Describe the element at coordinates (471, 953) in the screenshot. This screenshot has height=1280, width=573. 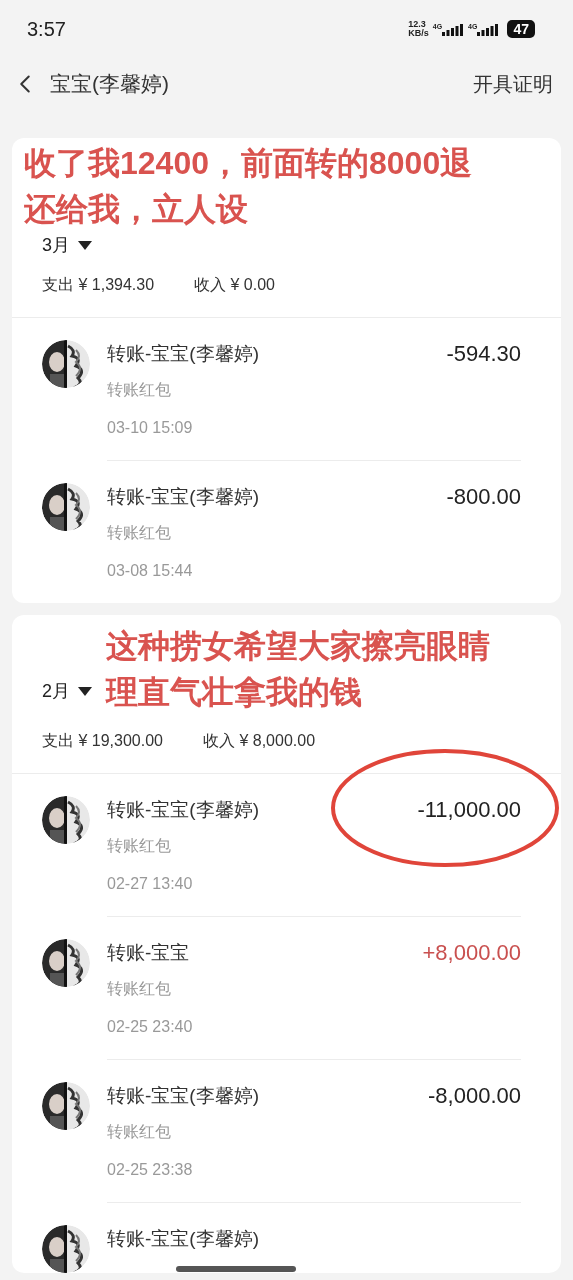
I see `transaction-amount: +8,000.00` at that location.